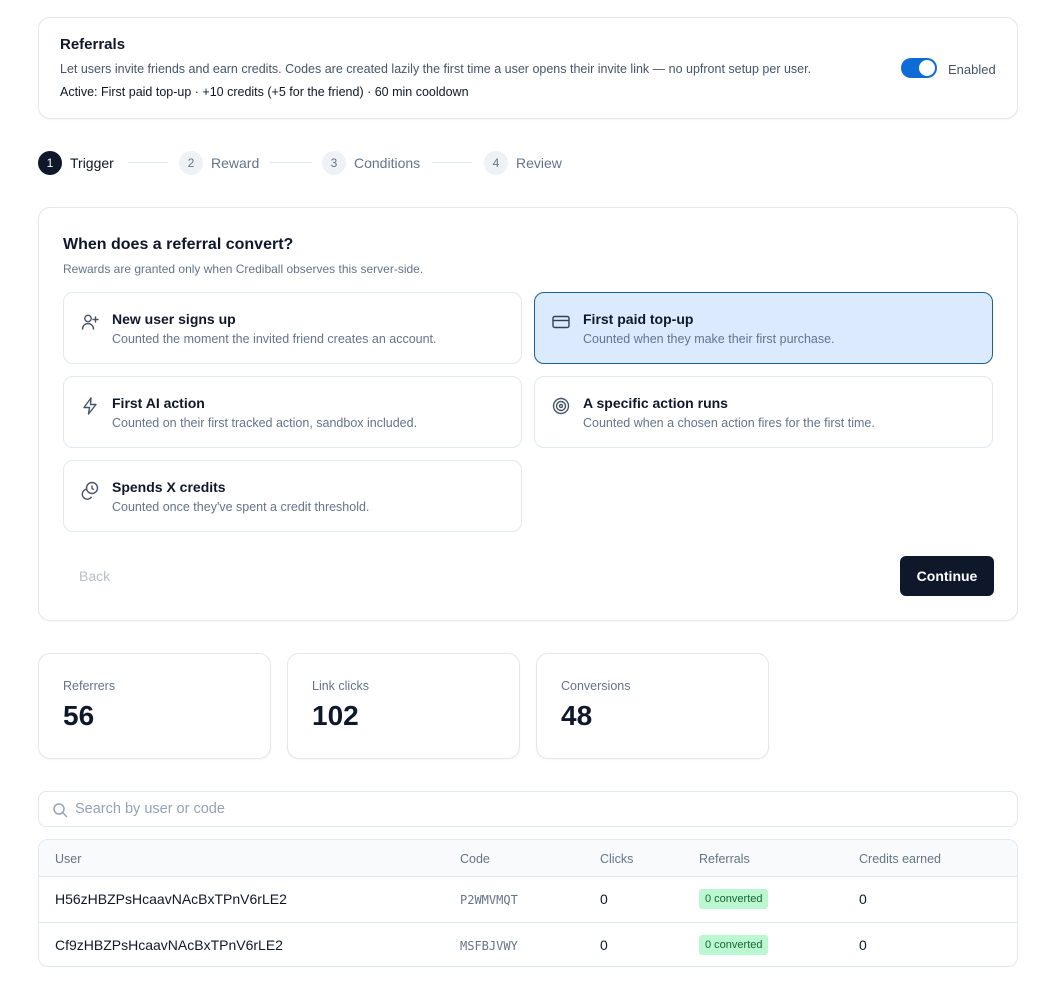 This screenshot has height=998, width=1061. I want to click on option-title: First paid top-up, so click(638, 319).